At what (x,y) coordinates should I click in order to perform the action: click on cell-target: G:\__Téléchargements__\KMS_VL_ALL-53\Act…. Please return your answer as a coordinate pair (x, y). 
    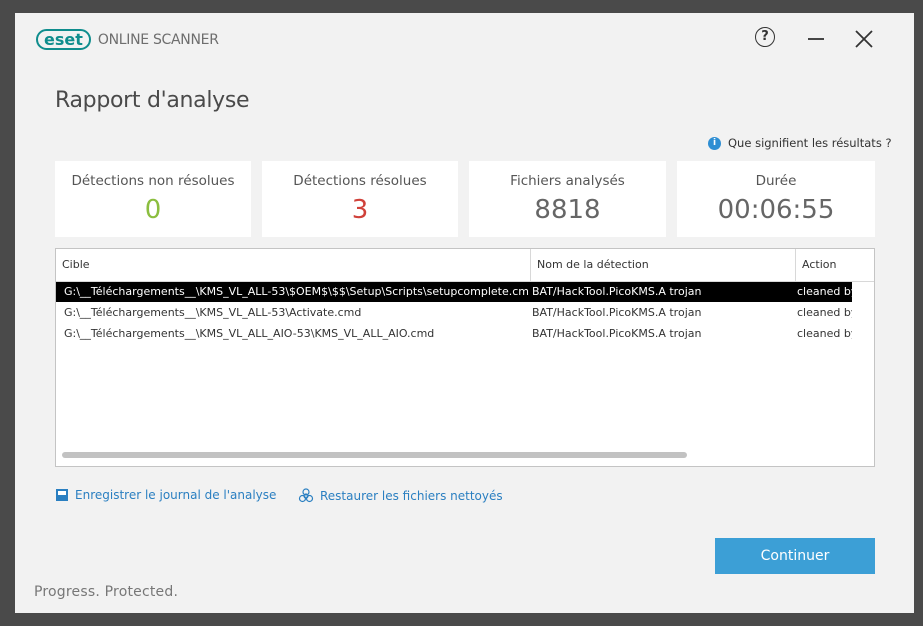
    Looking at the image, I should click on (213, 312).